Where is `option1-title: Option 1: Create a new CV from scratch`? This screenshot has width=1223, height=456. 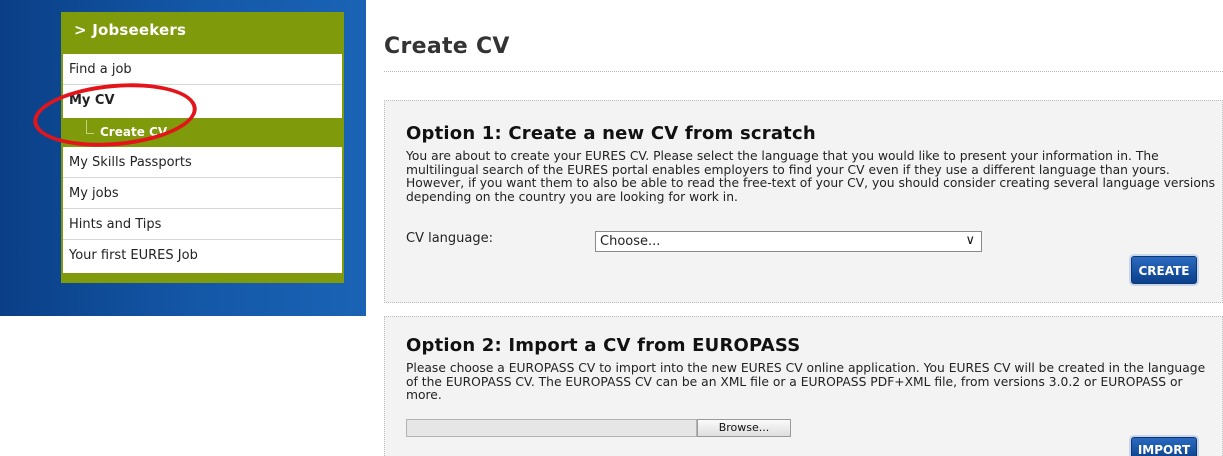
option1-title: Option 1: Create a new CV from scratch is located at coordinates (611, 133).